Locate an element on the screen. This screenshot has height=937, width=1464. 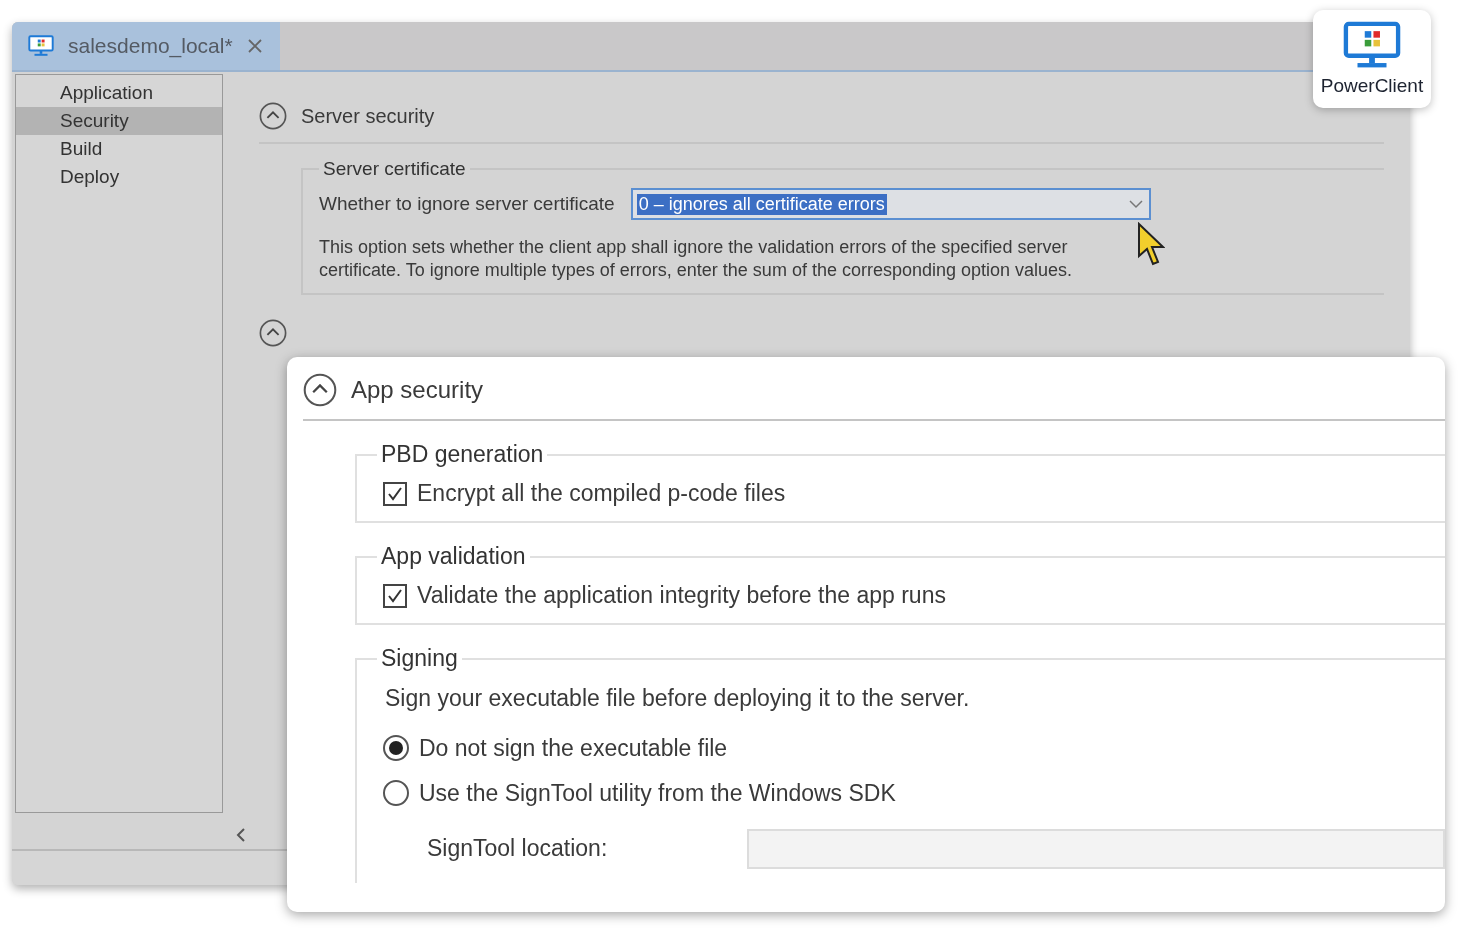
field-label: SignTool location: is located at coordinates (517, 849).